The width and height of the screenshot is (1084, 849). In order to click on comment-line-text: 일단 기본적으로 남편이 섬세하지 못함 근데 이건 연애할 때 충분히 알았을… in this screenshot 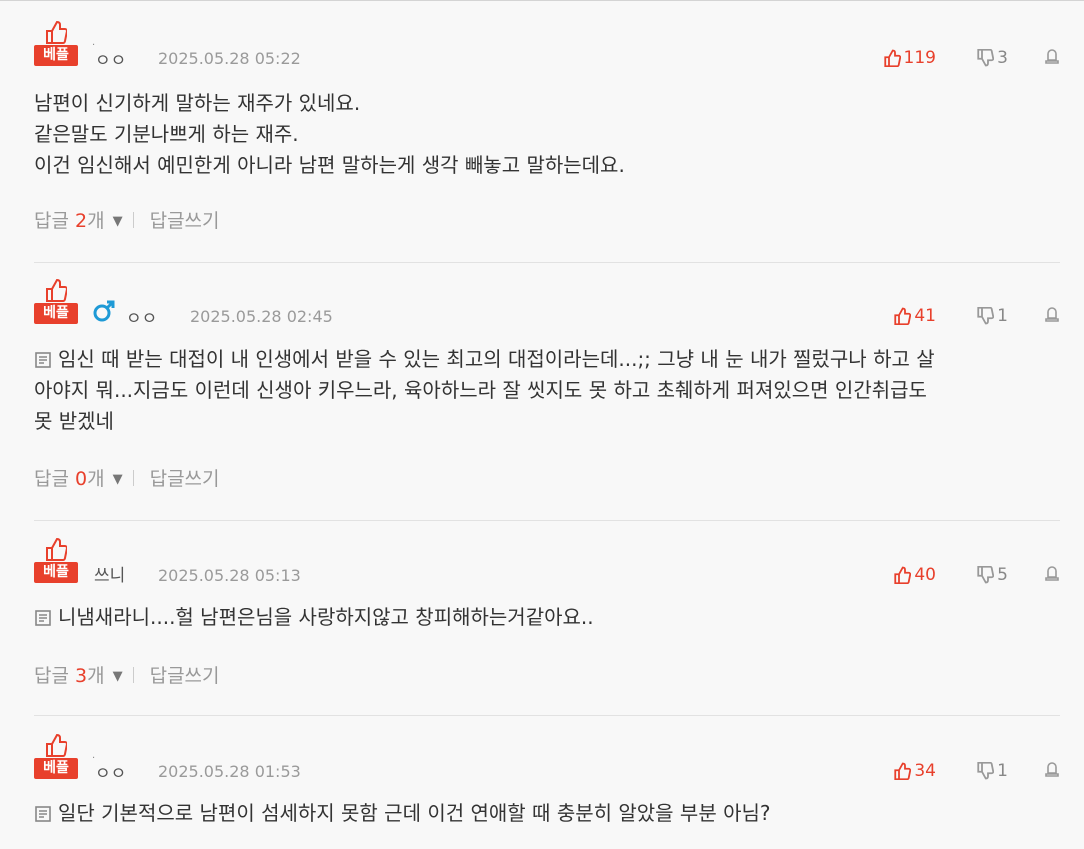, I will do `click(414, 813)`.